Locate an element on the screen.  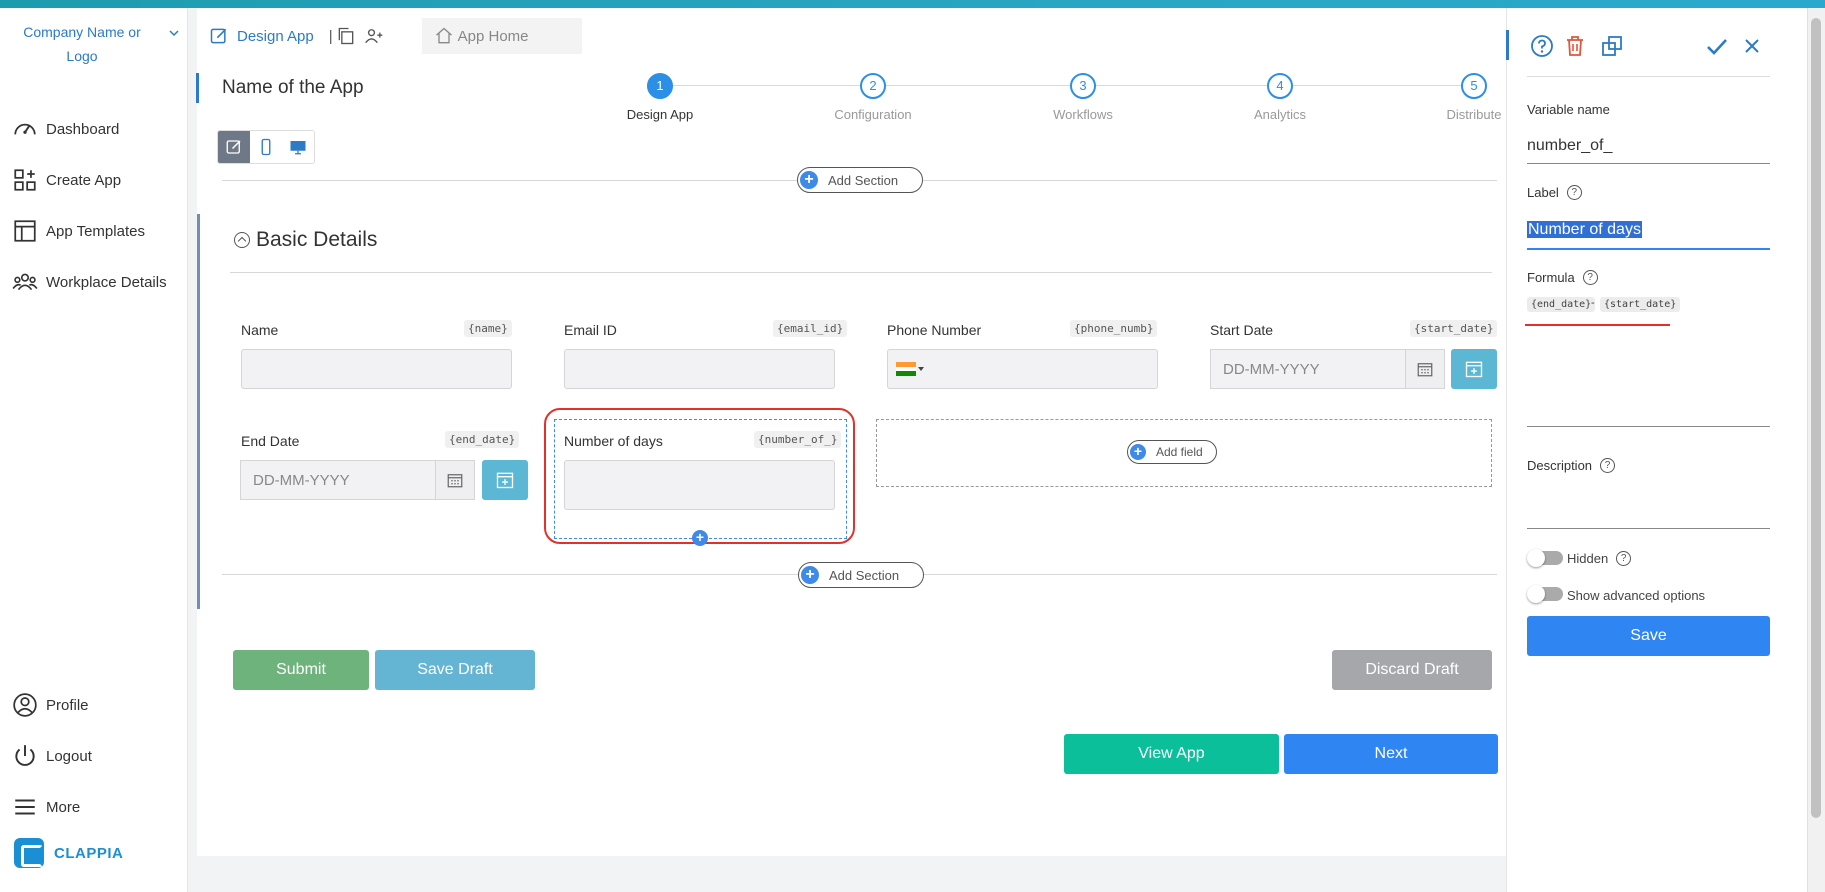
sidebar-item-app-templates: App Templates is located at coordinates (78, 231).